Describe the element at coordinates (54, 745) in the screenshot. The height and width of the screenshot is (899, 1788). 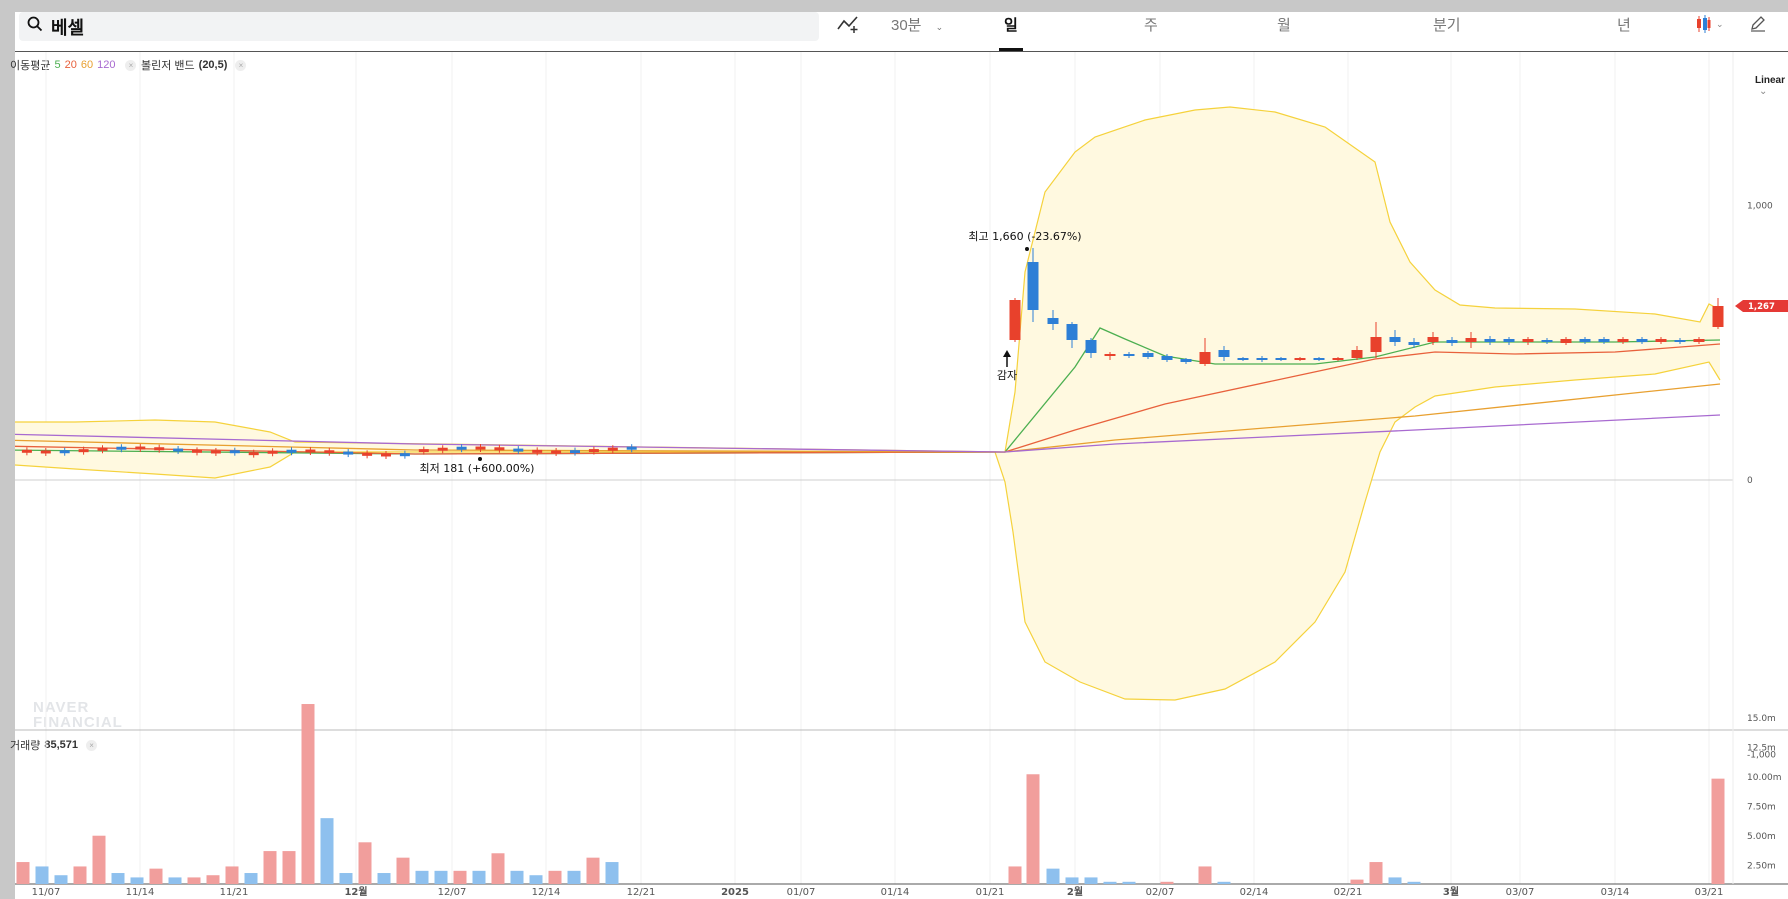
I see `volume-legend: 거래량 85,571 ×` at that location.